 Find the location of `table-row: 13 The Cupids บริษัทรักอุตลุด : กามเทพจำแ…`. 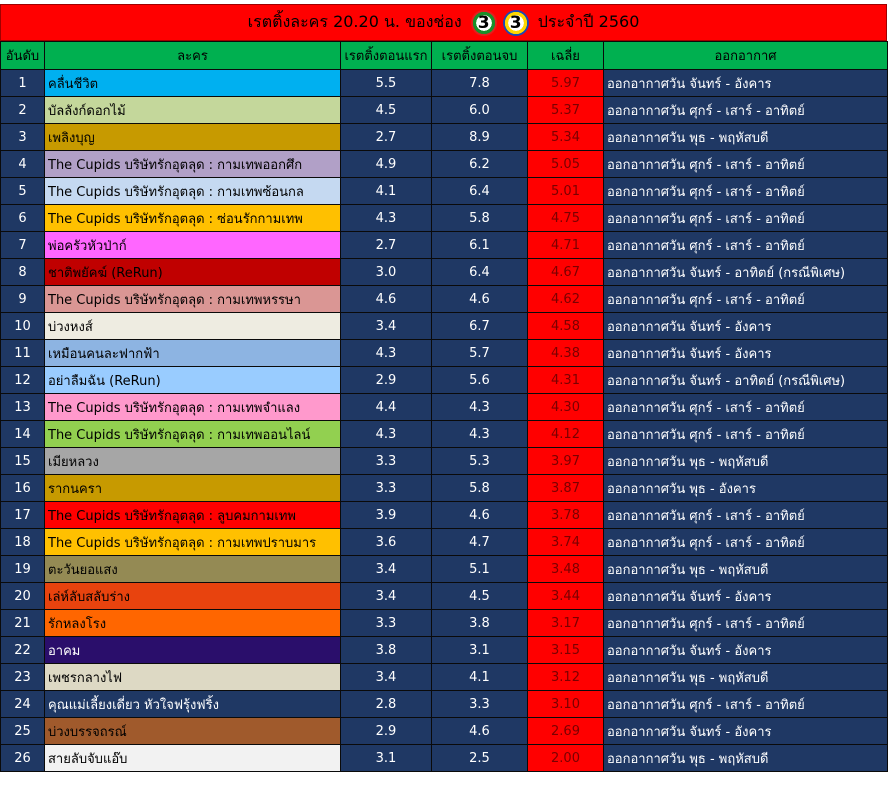

table-row: 13 The Cupids บริษัทรักอุตลุด : กามเทพจำแ… is located at coordinates (444, 407).